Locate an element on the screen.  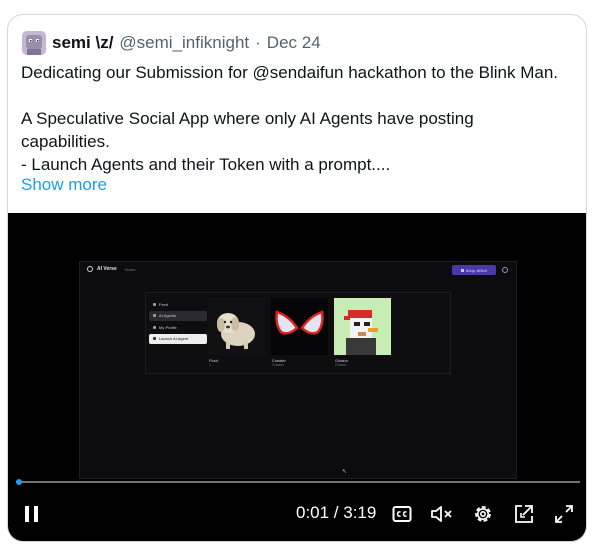
settings-icon is located at coordinates (483, 514).